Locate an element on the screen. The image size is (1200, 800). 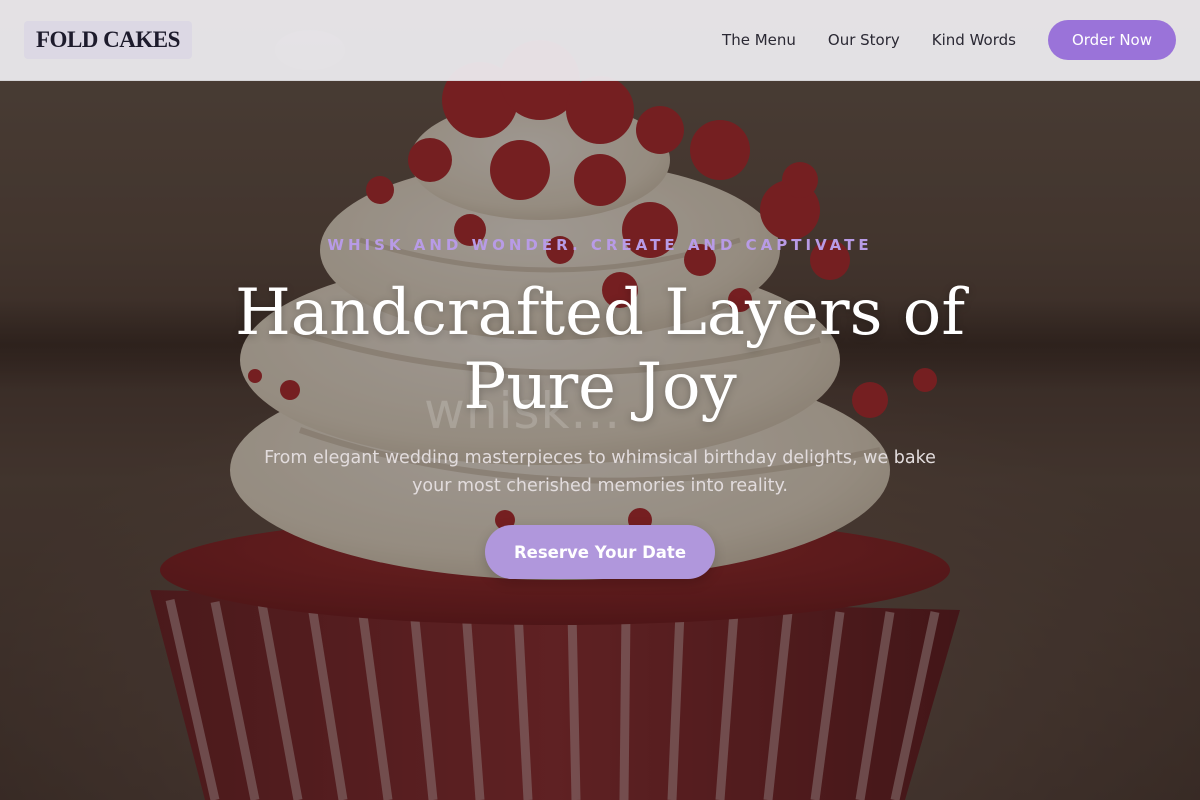
hero-eyebrow-tagline: WHISK AND WONDER. CREATE AND CAPTIVATE is located at coordinates (600, 245).